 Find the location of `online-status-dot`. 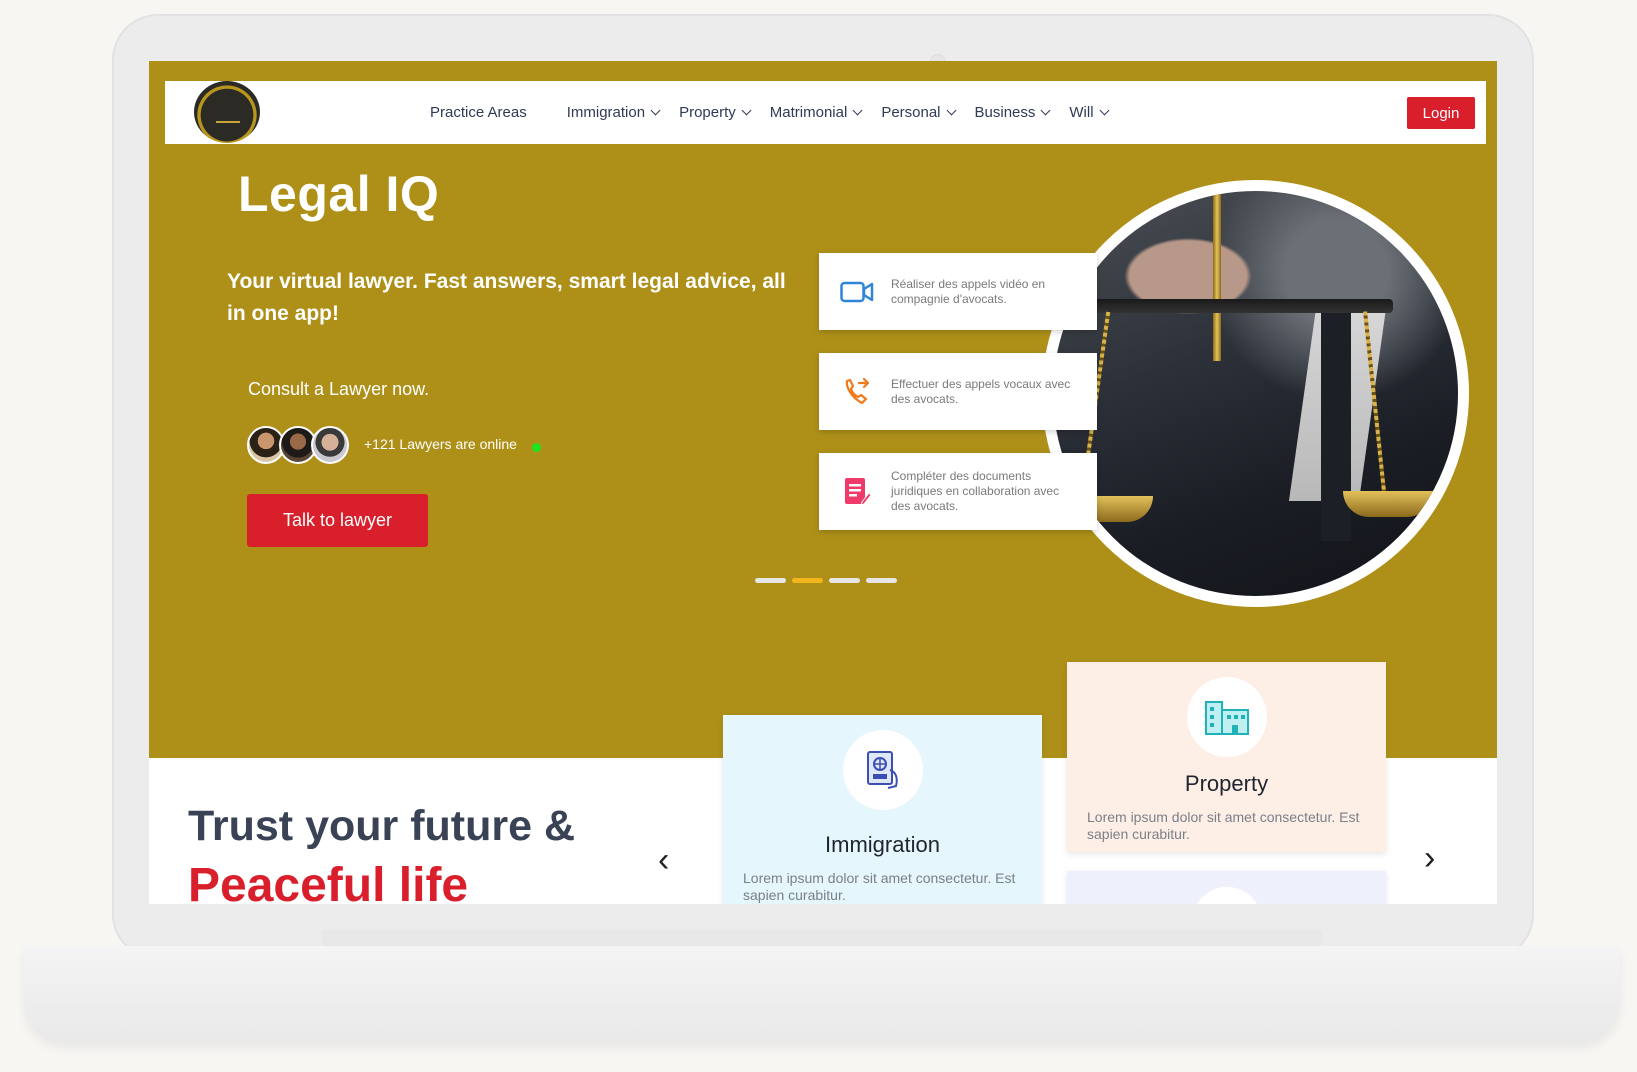

online-status-dot is located at coordinates (536, 447).